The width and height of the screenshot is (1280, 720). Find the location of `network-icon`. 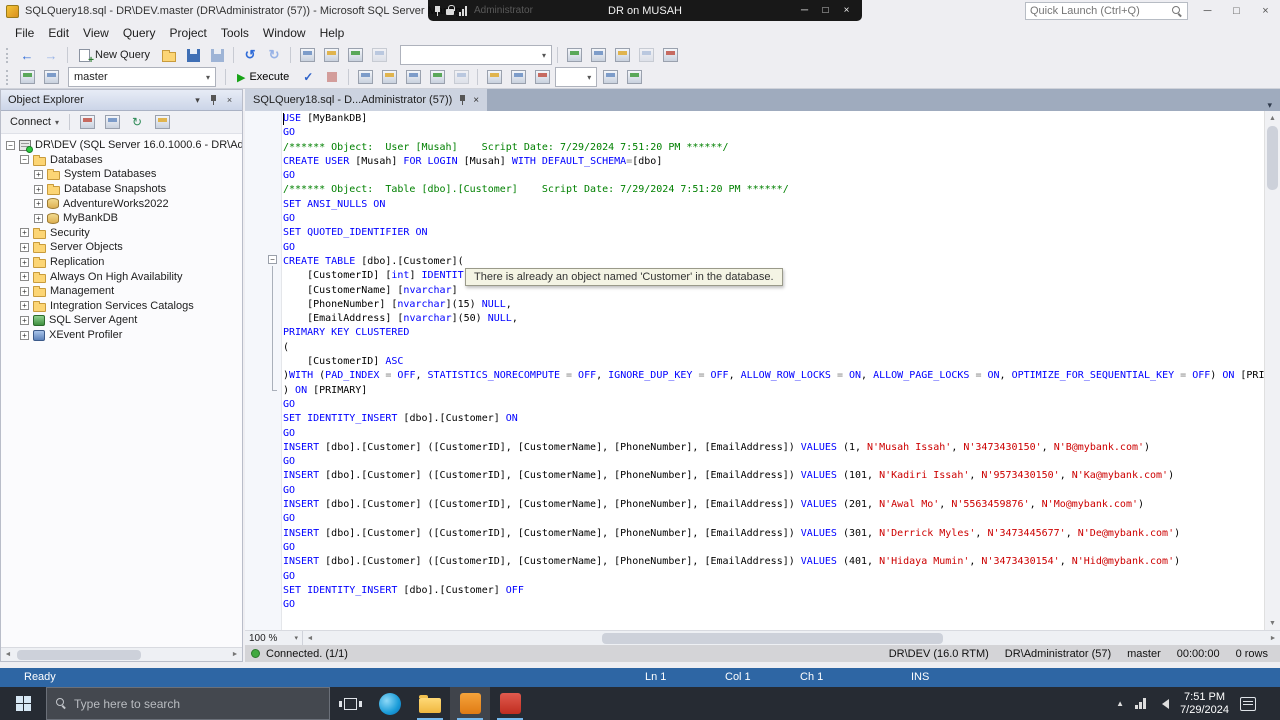

network-icon is located at coordinates (1141, 703).